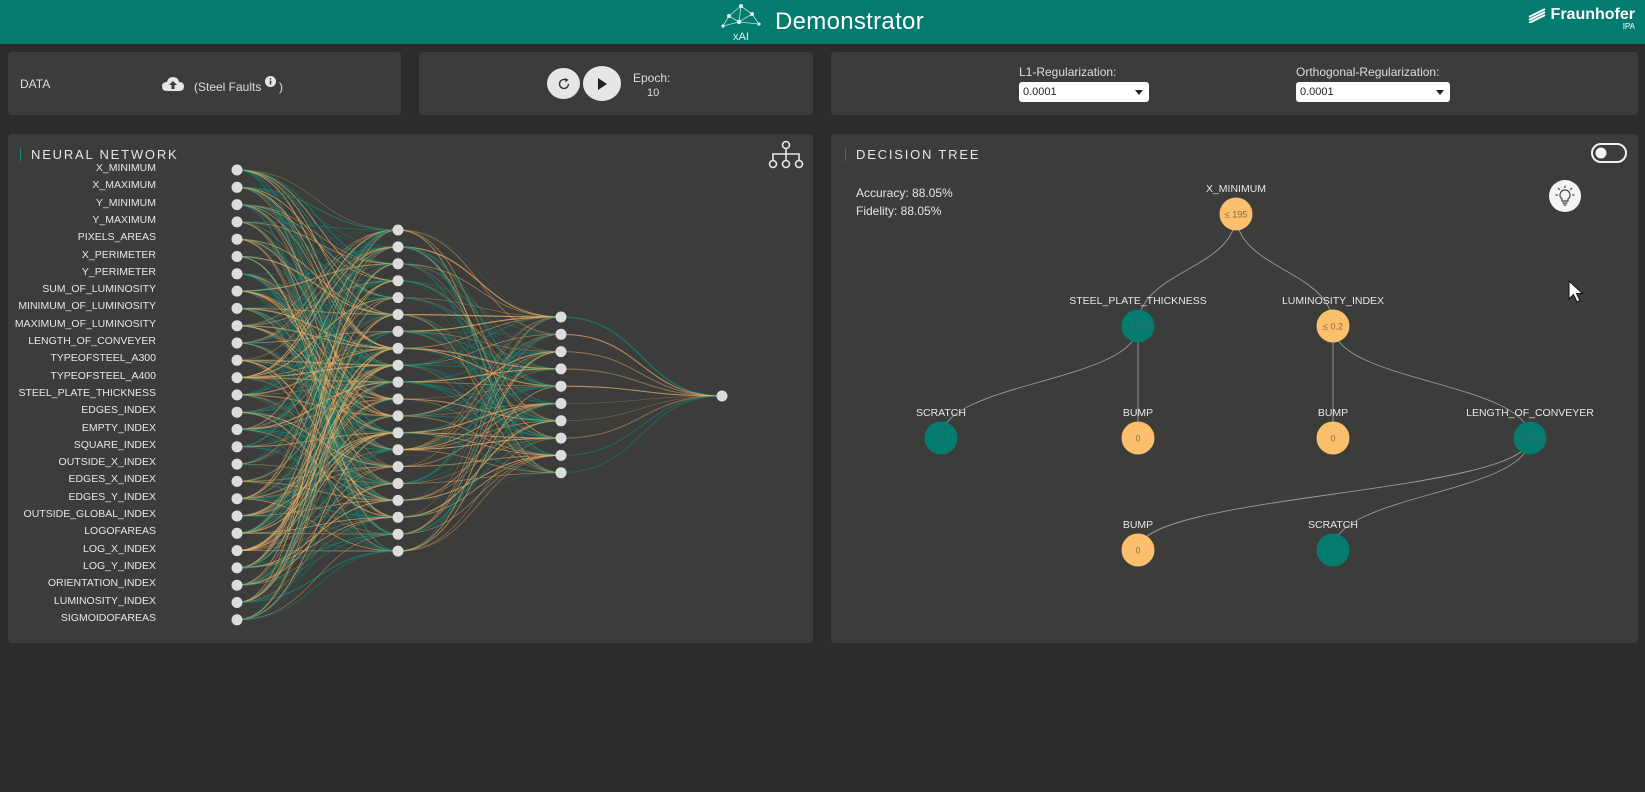 This screenshot has width=1645, height=792. What do you see at coordinates (1576, 291) in the screenshot?
I see `mouse-cursor-icon` at bounding box center [1576, 291].